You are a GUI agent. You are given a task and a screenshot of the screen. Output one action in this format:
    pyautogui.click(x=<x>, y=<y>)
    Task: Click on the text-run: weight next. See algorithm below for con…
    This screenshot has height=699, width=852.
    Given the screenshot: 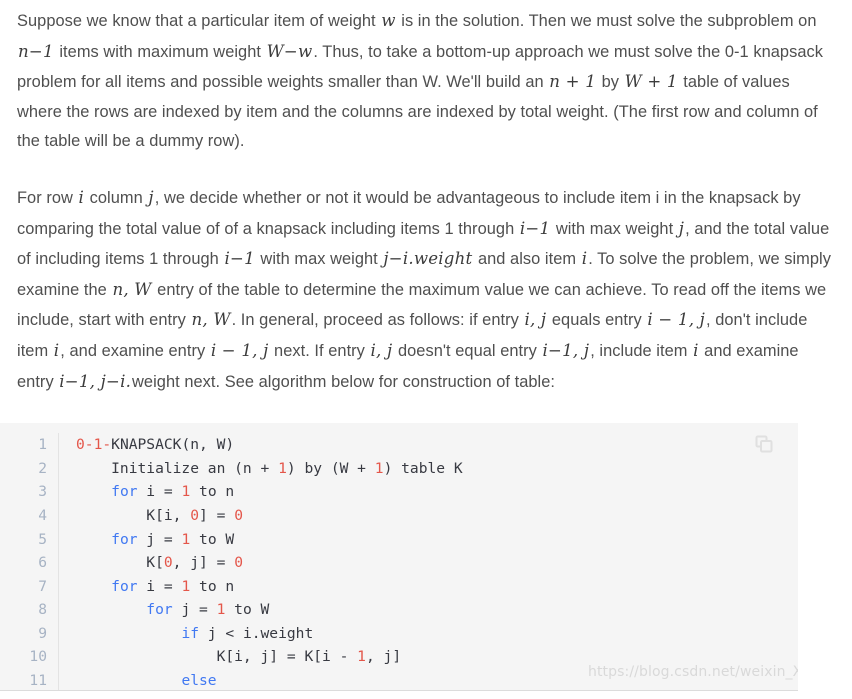 What is the action you would take?
    pyautogui.click(x=344, y=381)
    